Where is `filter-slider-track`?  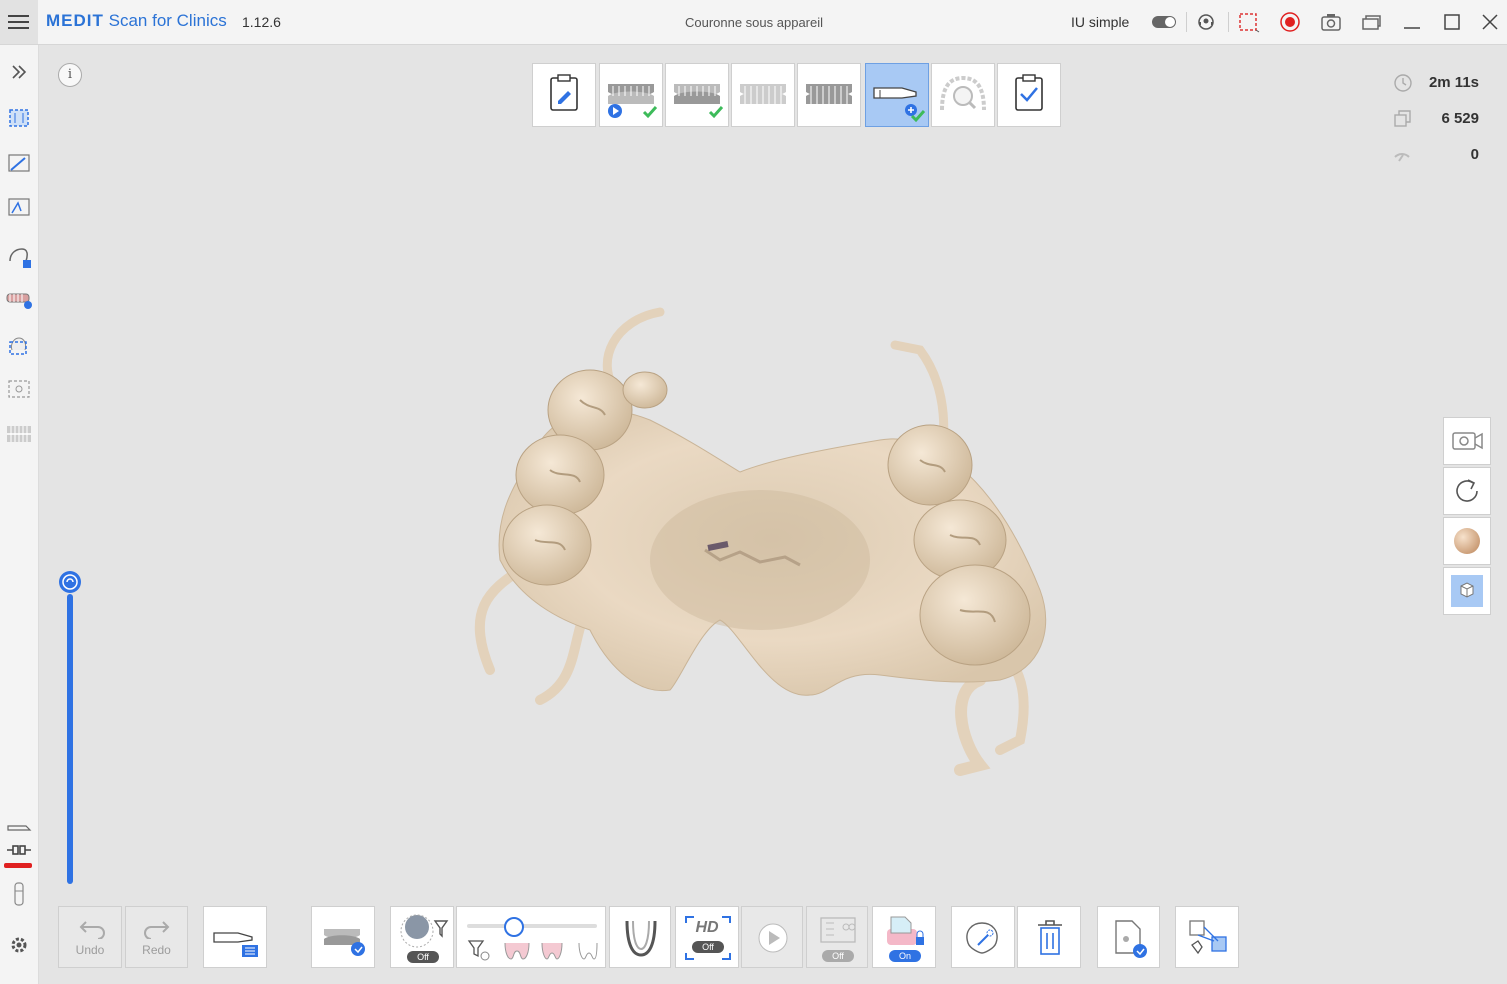 filter-slider-track is located at coordinates (532, 926).